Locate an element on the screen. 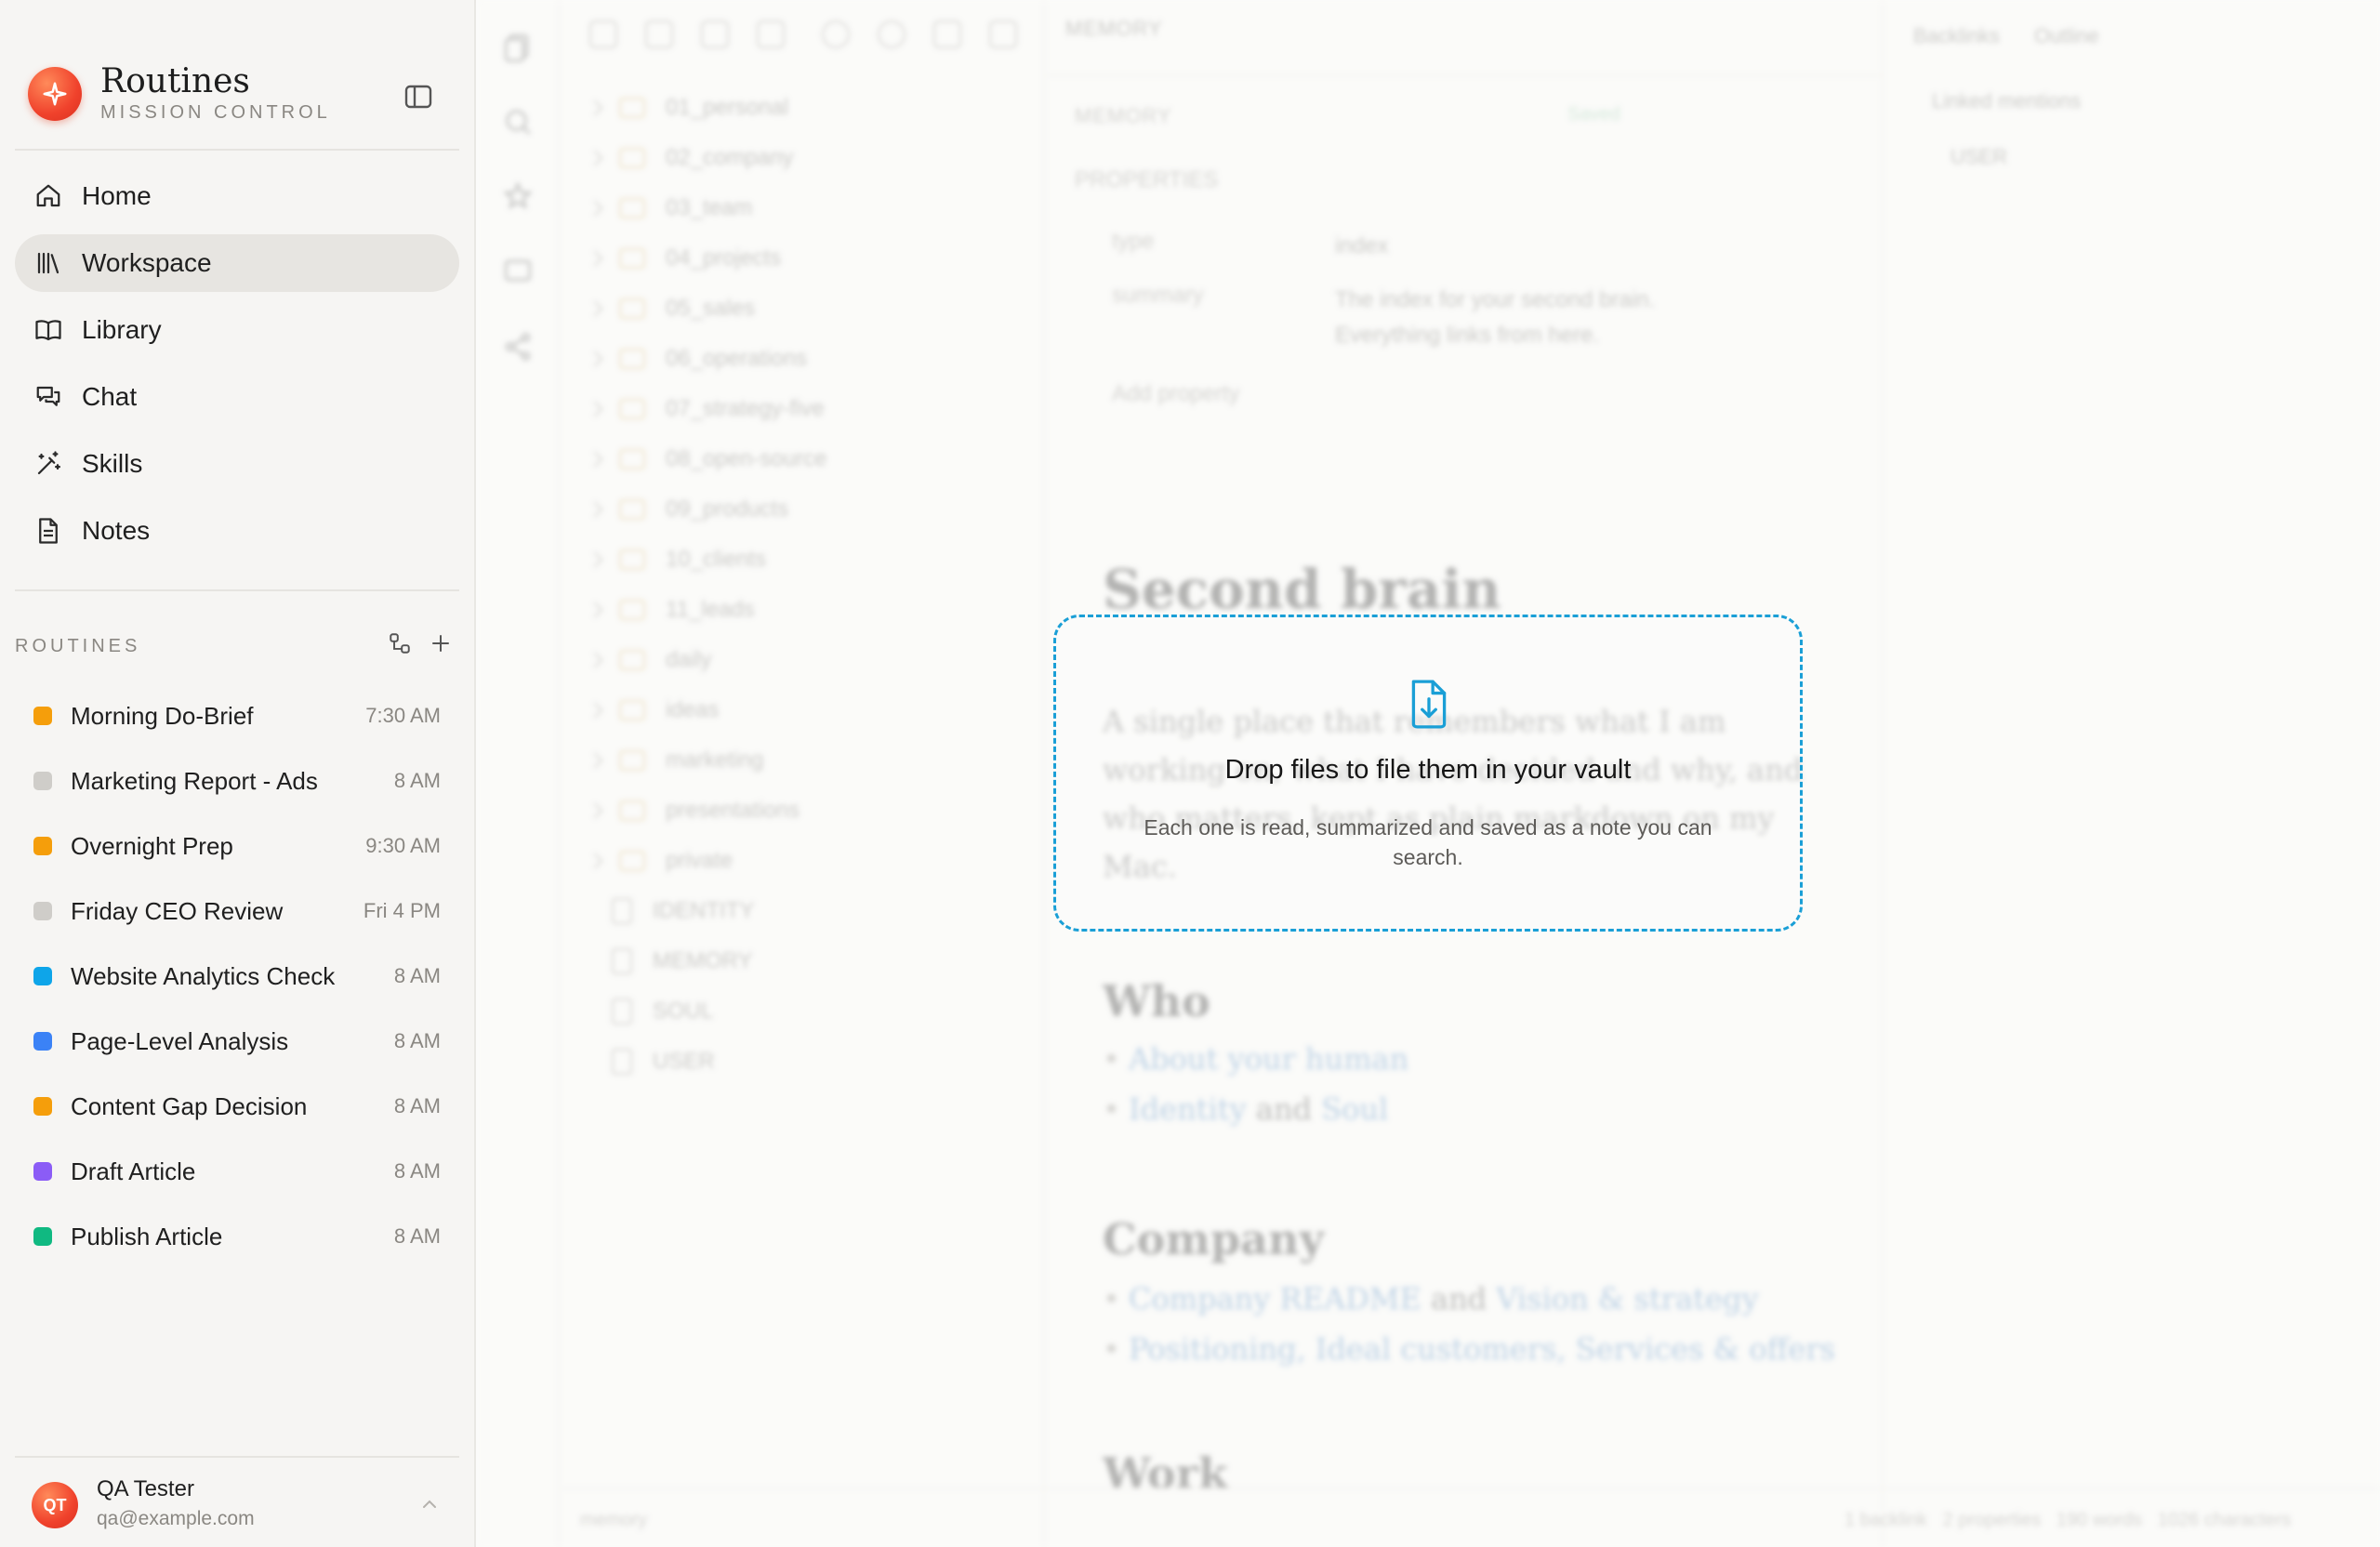 The width and height of the screenshot is (2380, 1547). nav-label: Chat is located at coordinates (110, 396).